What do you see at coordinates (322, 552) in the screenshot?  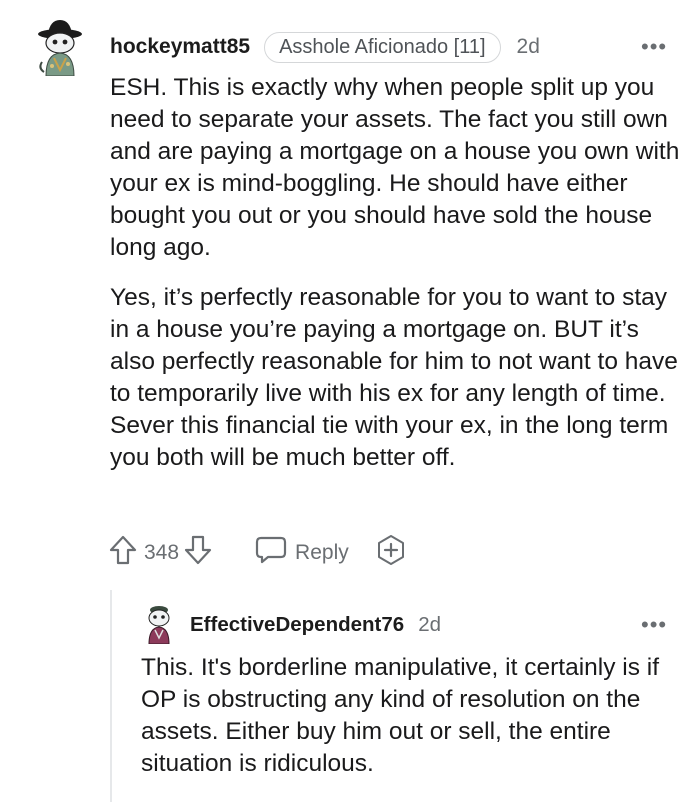 I see `reply-label: Reply` at bounding box center [322, 552].